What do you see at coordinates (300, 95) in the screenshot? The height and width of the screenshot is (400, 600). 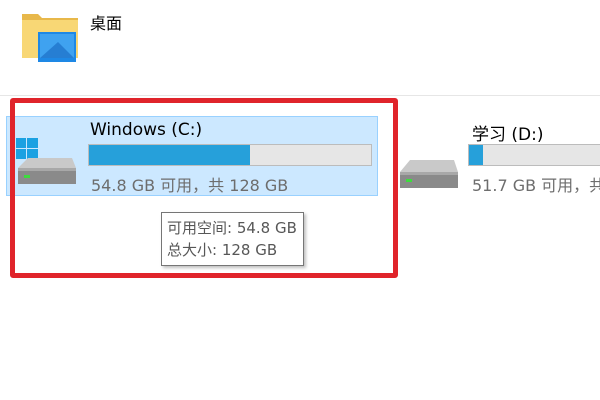 I see `section-divider` at bounding box center [300, 95].